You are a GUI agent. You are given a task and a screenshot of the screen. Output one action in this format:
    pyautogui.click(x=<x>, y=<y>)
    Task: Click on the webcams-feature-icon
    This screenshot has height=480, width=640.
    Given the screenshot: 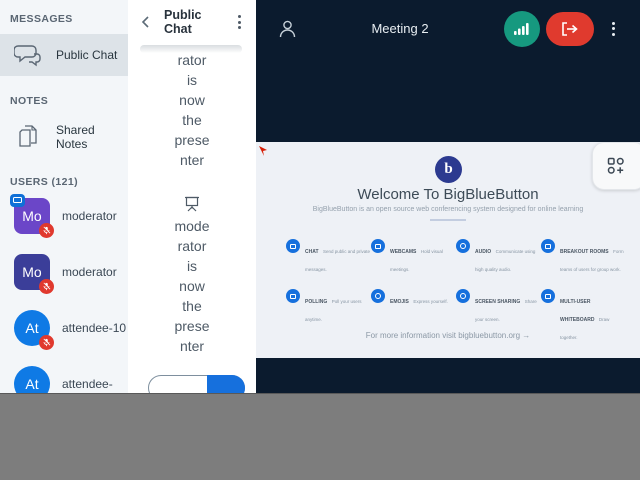 What is the action you would take?
    pyautogui.click(x=378, y=246)
    